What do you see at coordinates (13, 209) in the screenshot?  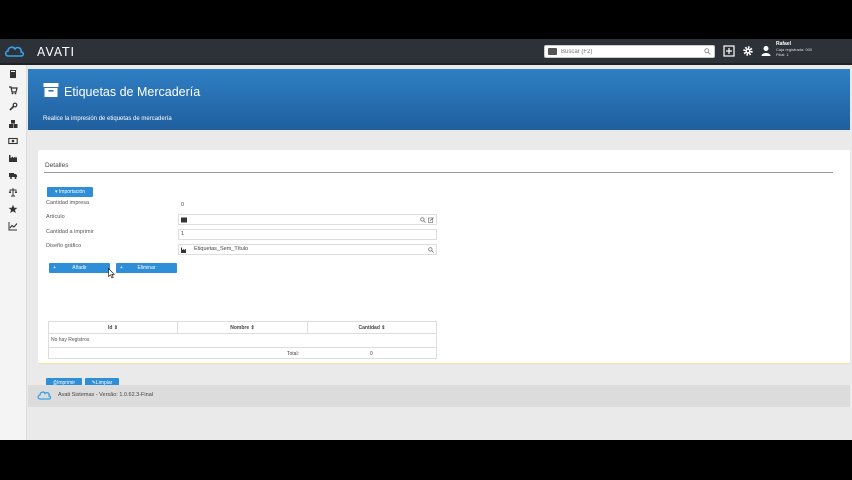 I see `star-icon` at bounding box center [13, 209].